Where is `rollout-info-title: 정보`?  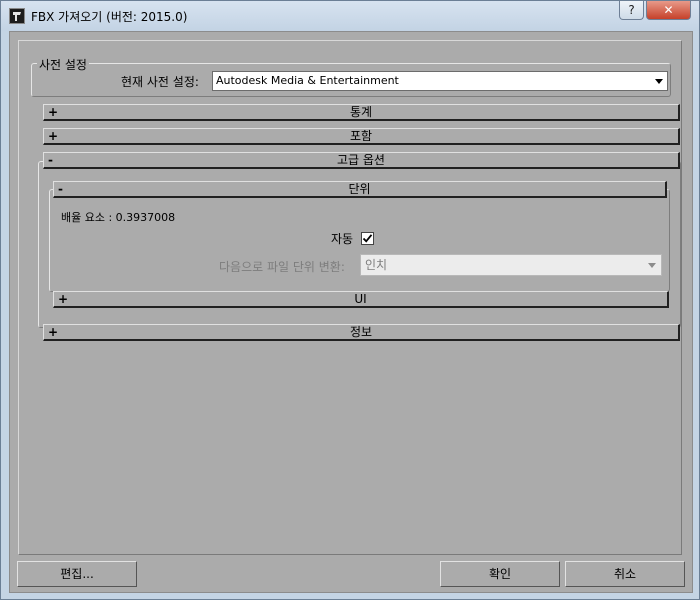
rollout-info-title: 정보 is located at coordinates (361, 332).